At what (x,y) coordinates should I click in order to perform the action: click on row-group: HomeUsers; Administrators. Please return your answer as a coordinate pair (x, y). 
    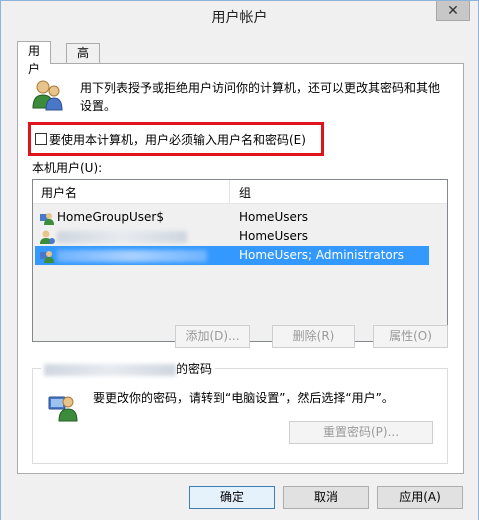
    Looking at the image, I should click on (321, 255).